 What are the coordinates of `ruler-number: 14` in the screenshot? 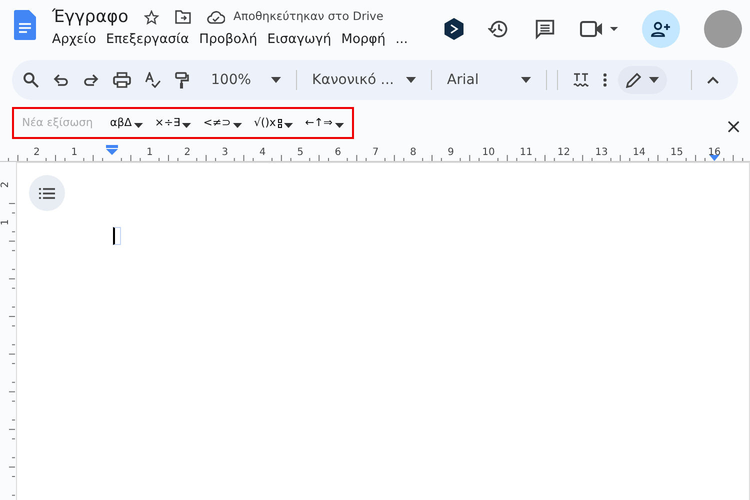 It's located at (639, 152).